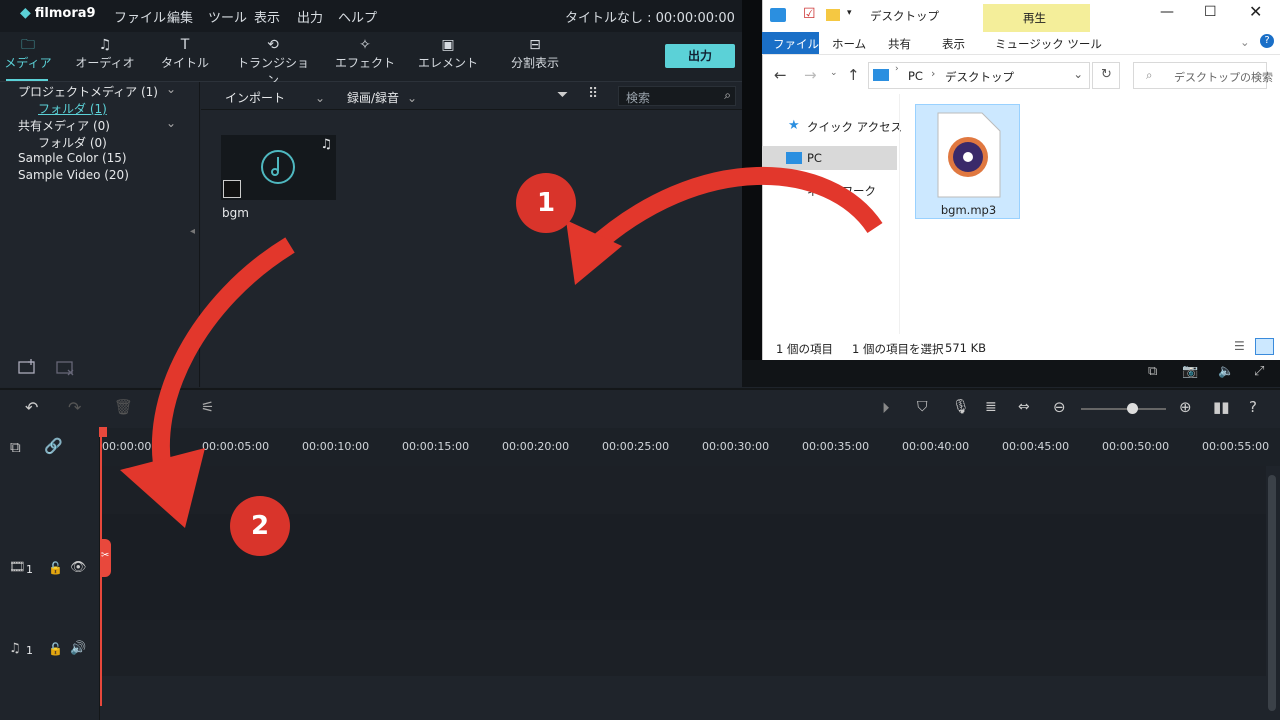 The height and width of the screenshot is (720, 1280). I want to click on step-badge-2: 2, so click(260, 526).